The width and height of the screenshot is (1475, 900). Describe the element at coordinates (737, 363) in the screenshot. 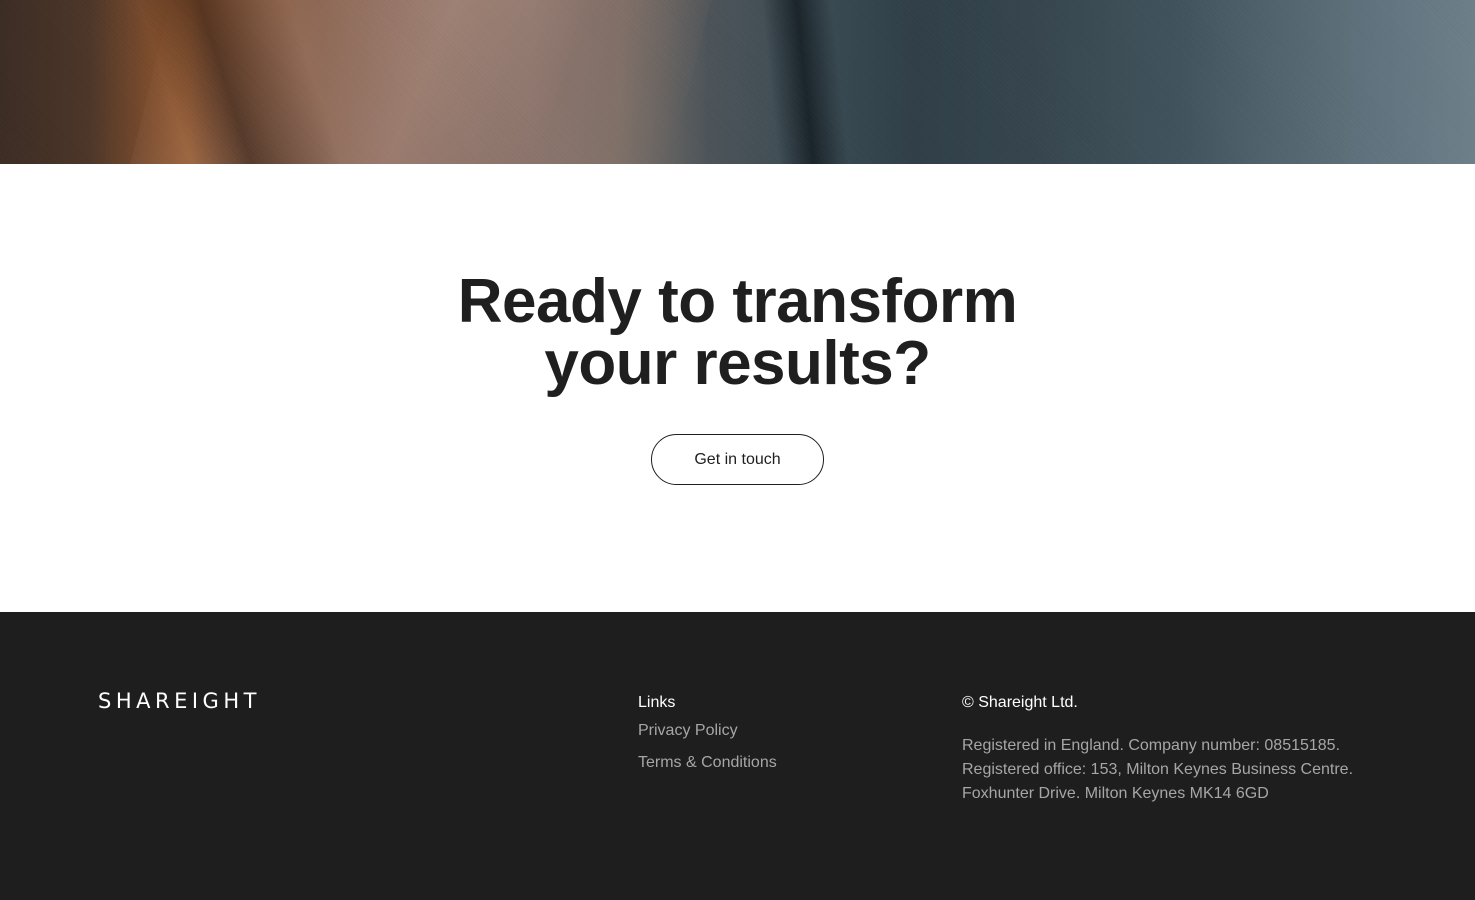

I see `cta-heading-line-2: your results?` at that location.